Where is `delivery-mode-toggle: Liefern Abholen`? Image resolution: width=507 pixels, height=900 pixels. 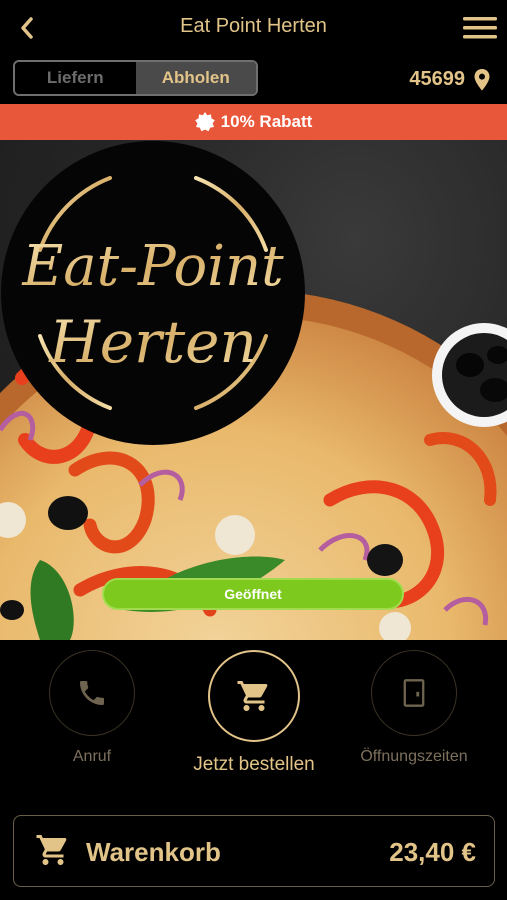
delivery-mode-toggle: Liefern Abholen is located at coordinates (135, 78).